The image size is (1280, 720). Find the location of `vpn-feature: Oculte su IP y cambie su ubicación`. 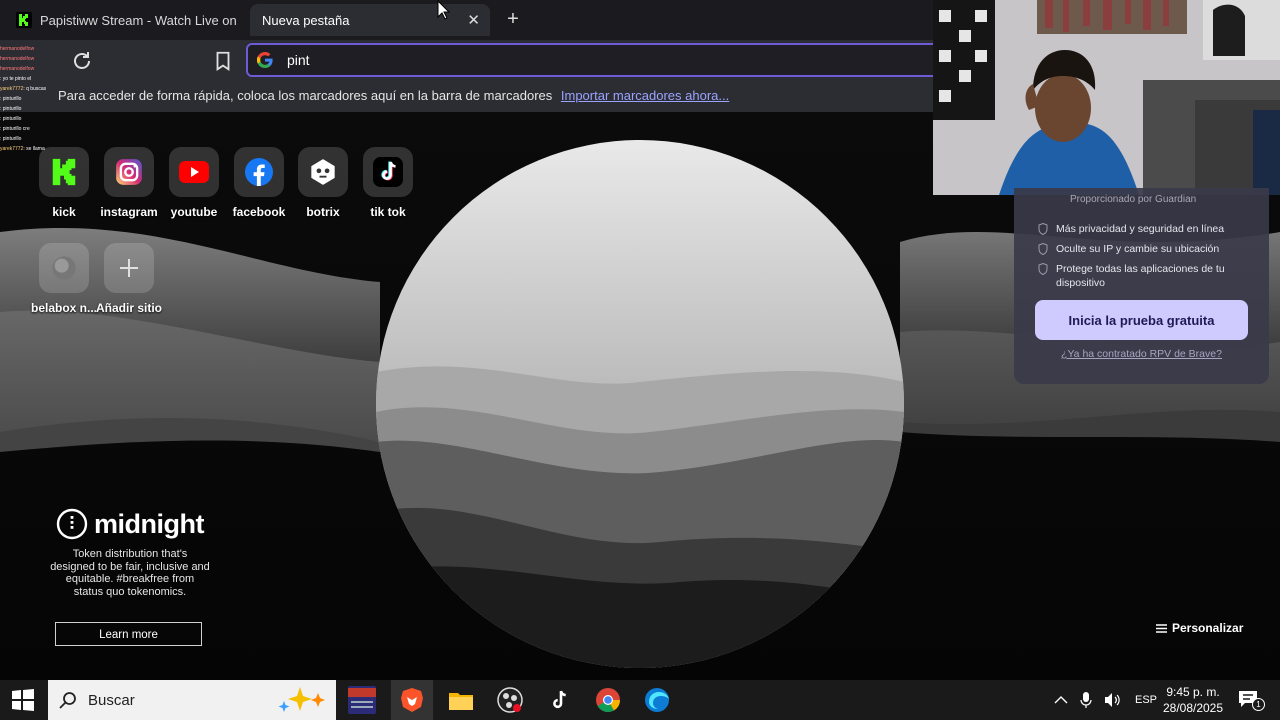

vpn-feature: Oculte su IP y cambie su ubicación is located at coordinates (1148, 249).